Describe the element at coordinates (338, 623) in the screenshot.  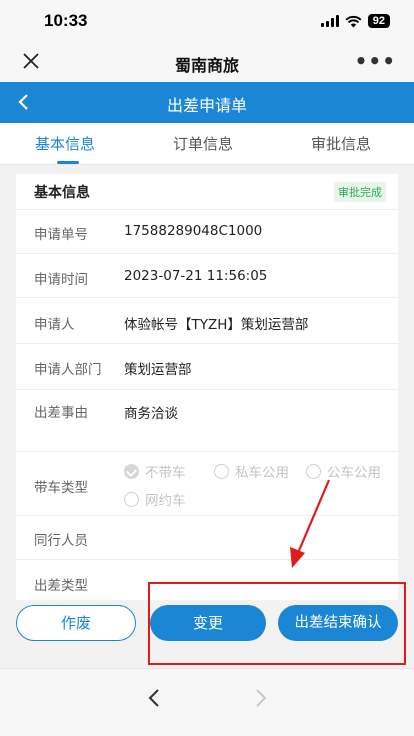
I see `end-trip-confirm-button: 出差结束确认` at that location.